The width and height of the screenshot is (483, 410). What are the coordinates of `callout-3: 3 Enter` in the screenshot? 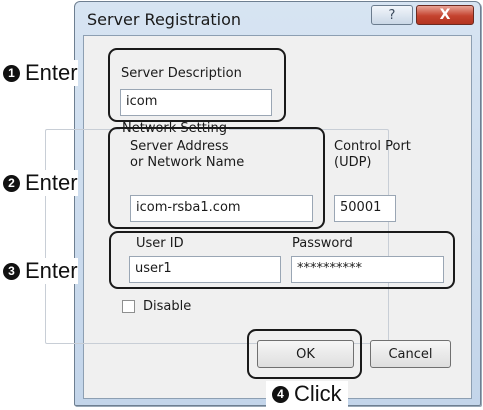 It's located at (40, 271).